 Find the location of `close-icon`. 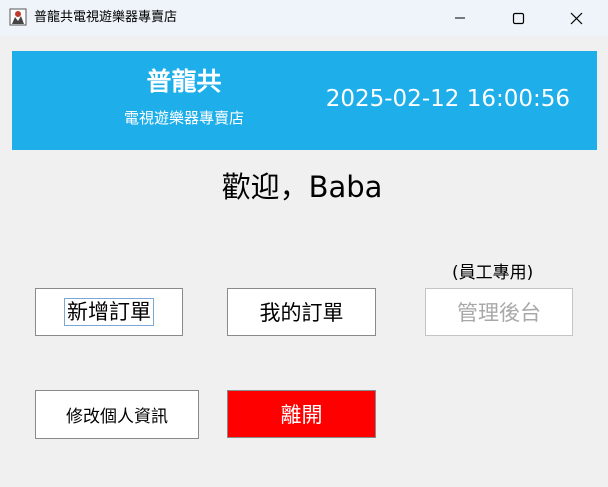

close-icon is located at coordinates (576, 18).